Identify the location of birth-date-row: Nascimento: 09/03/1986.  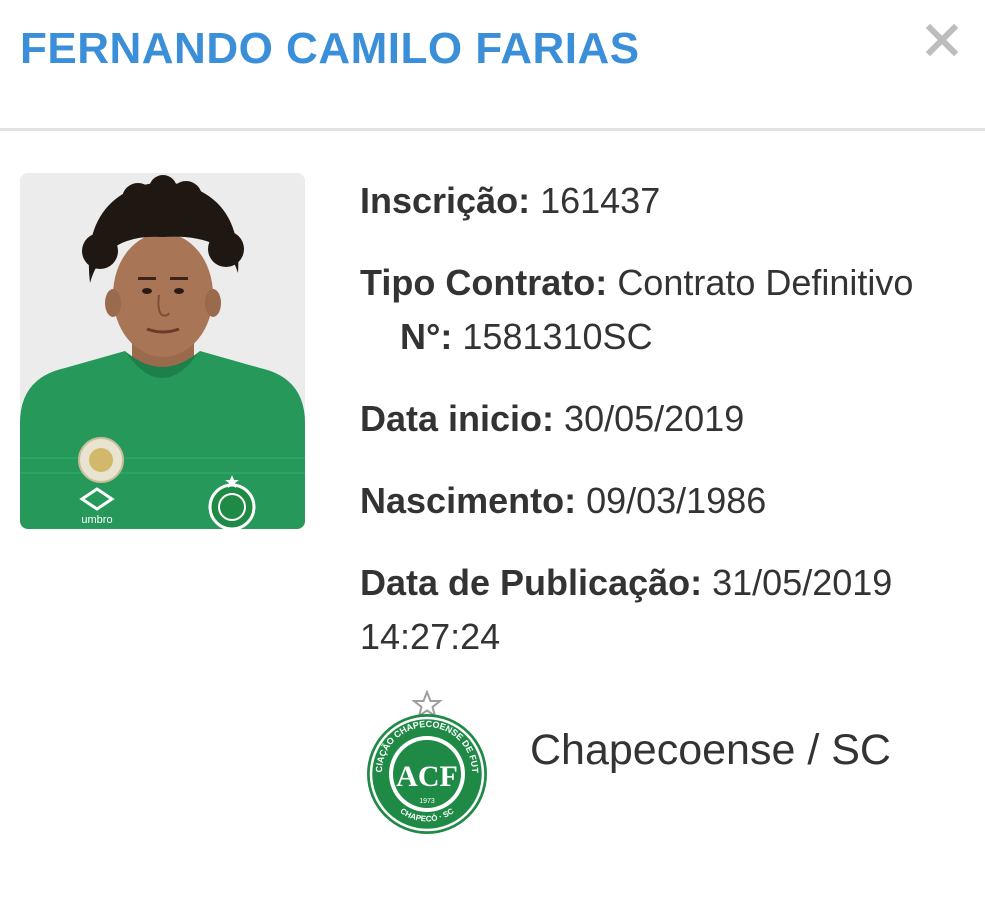
(660, 501).